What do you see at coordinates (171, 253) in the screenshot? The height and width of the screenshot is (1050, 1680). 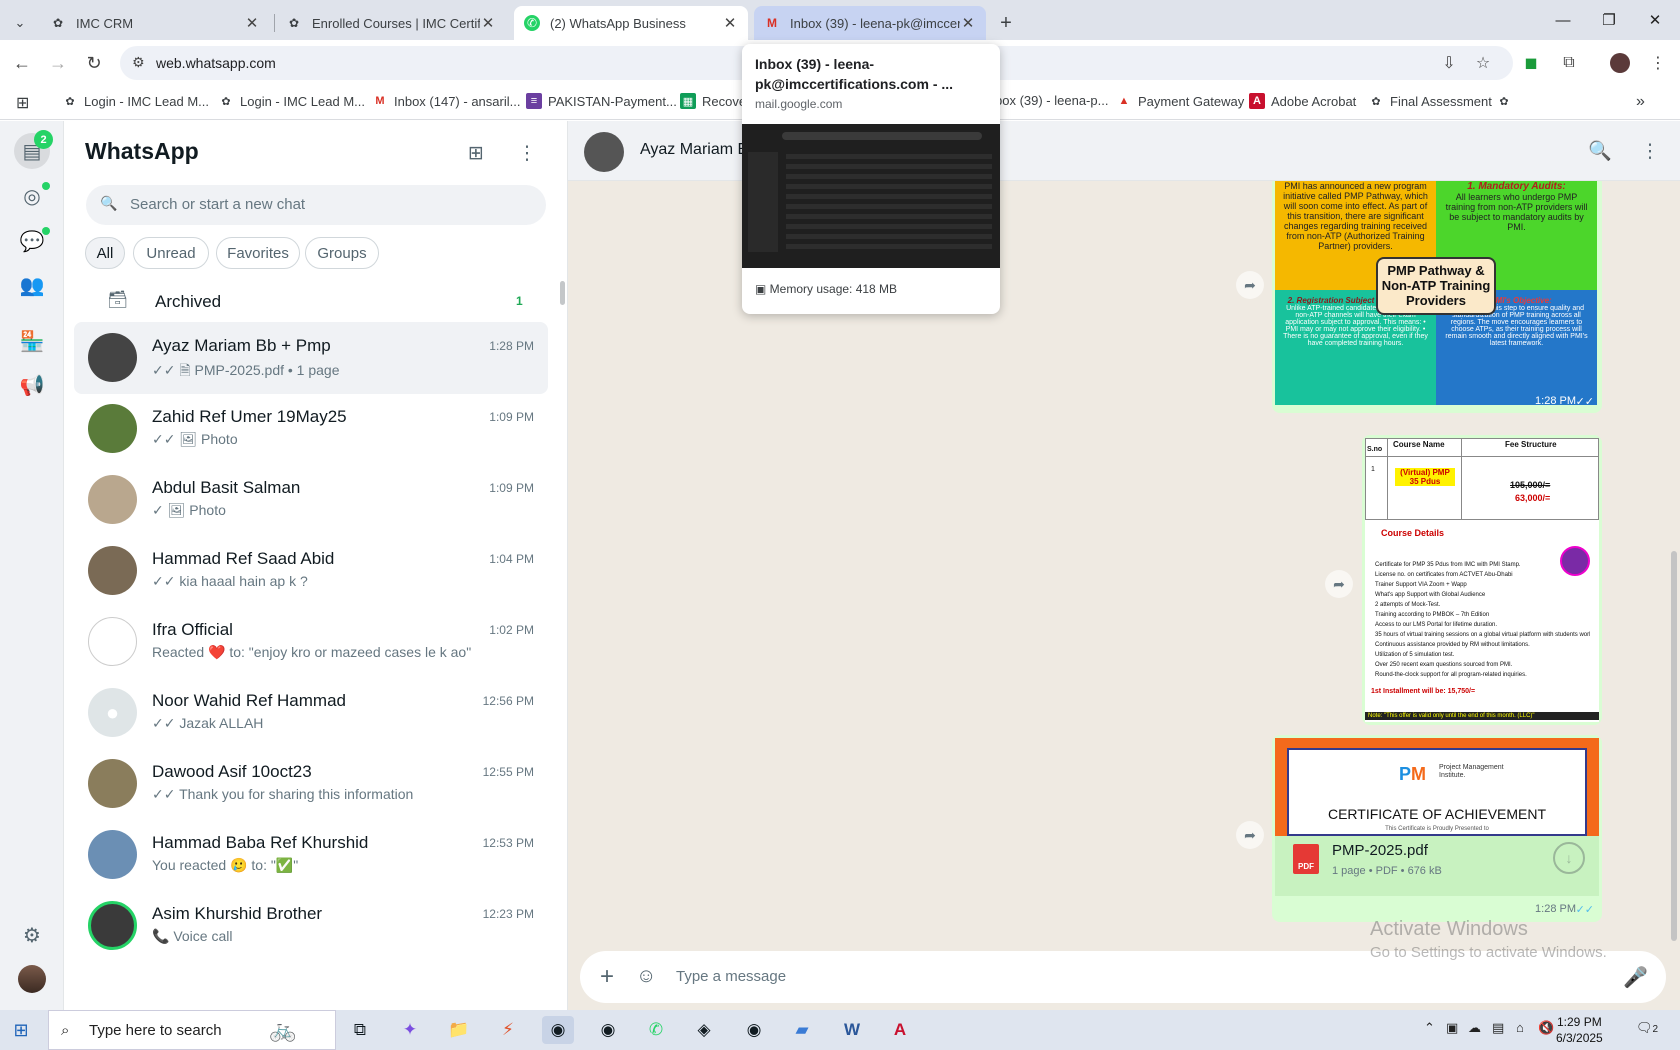 I see `filter-unread: Unread` at bounding box center [171, 253].